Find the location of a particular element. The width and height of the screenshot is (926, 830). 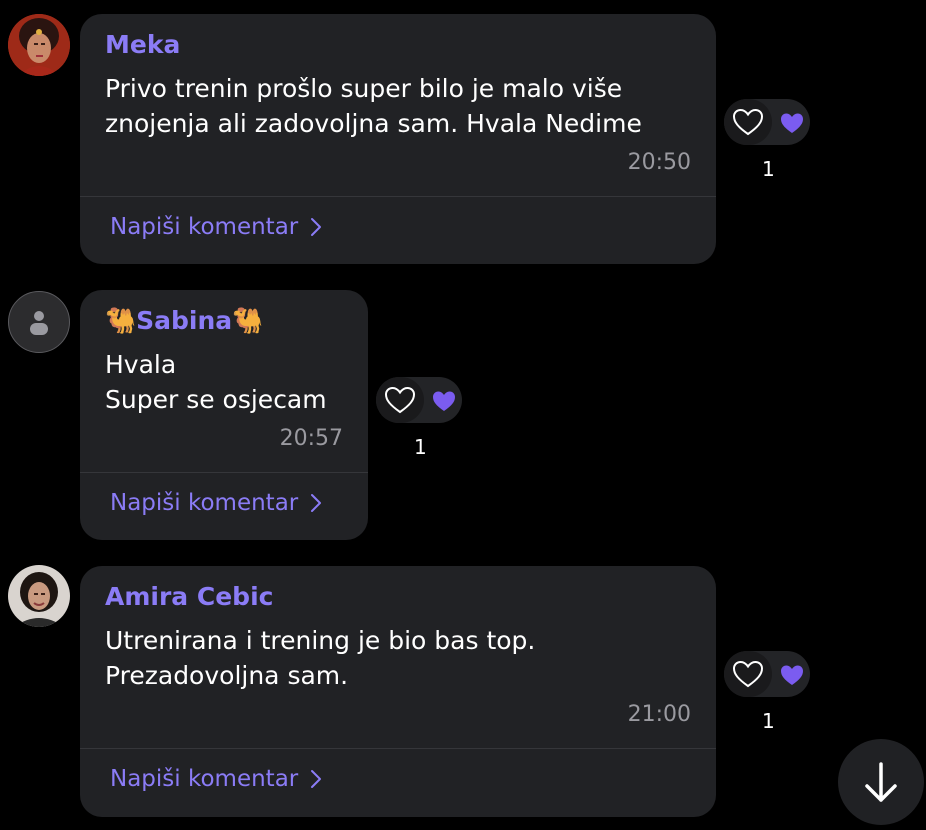

arrow-down-icon is located at coordinates (881, 782).